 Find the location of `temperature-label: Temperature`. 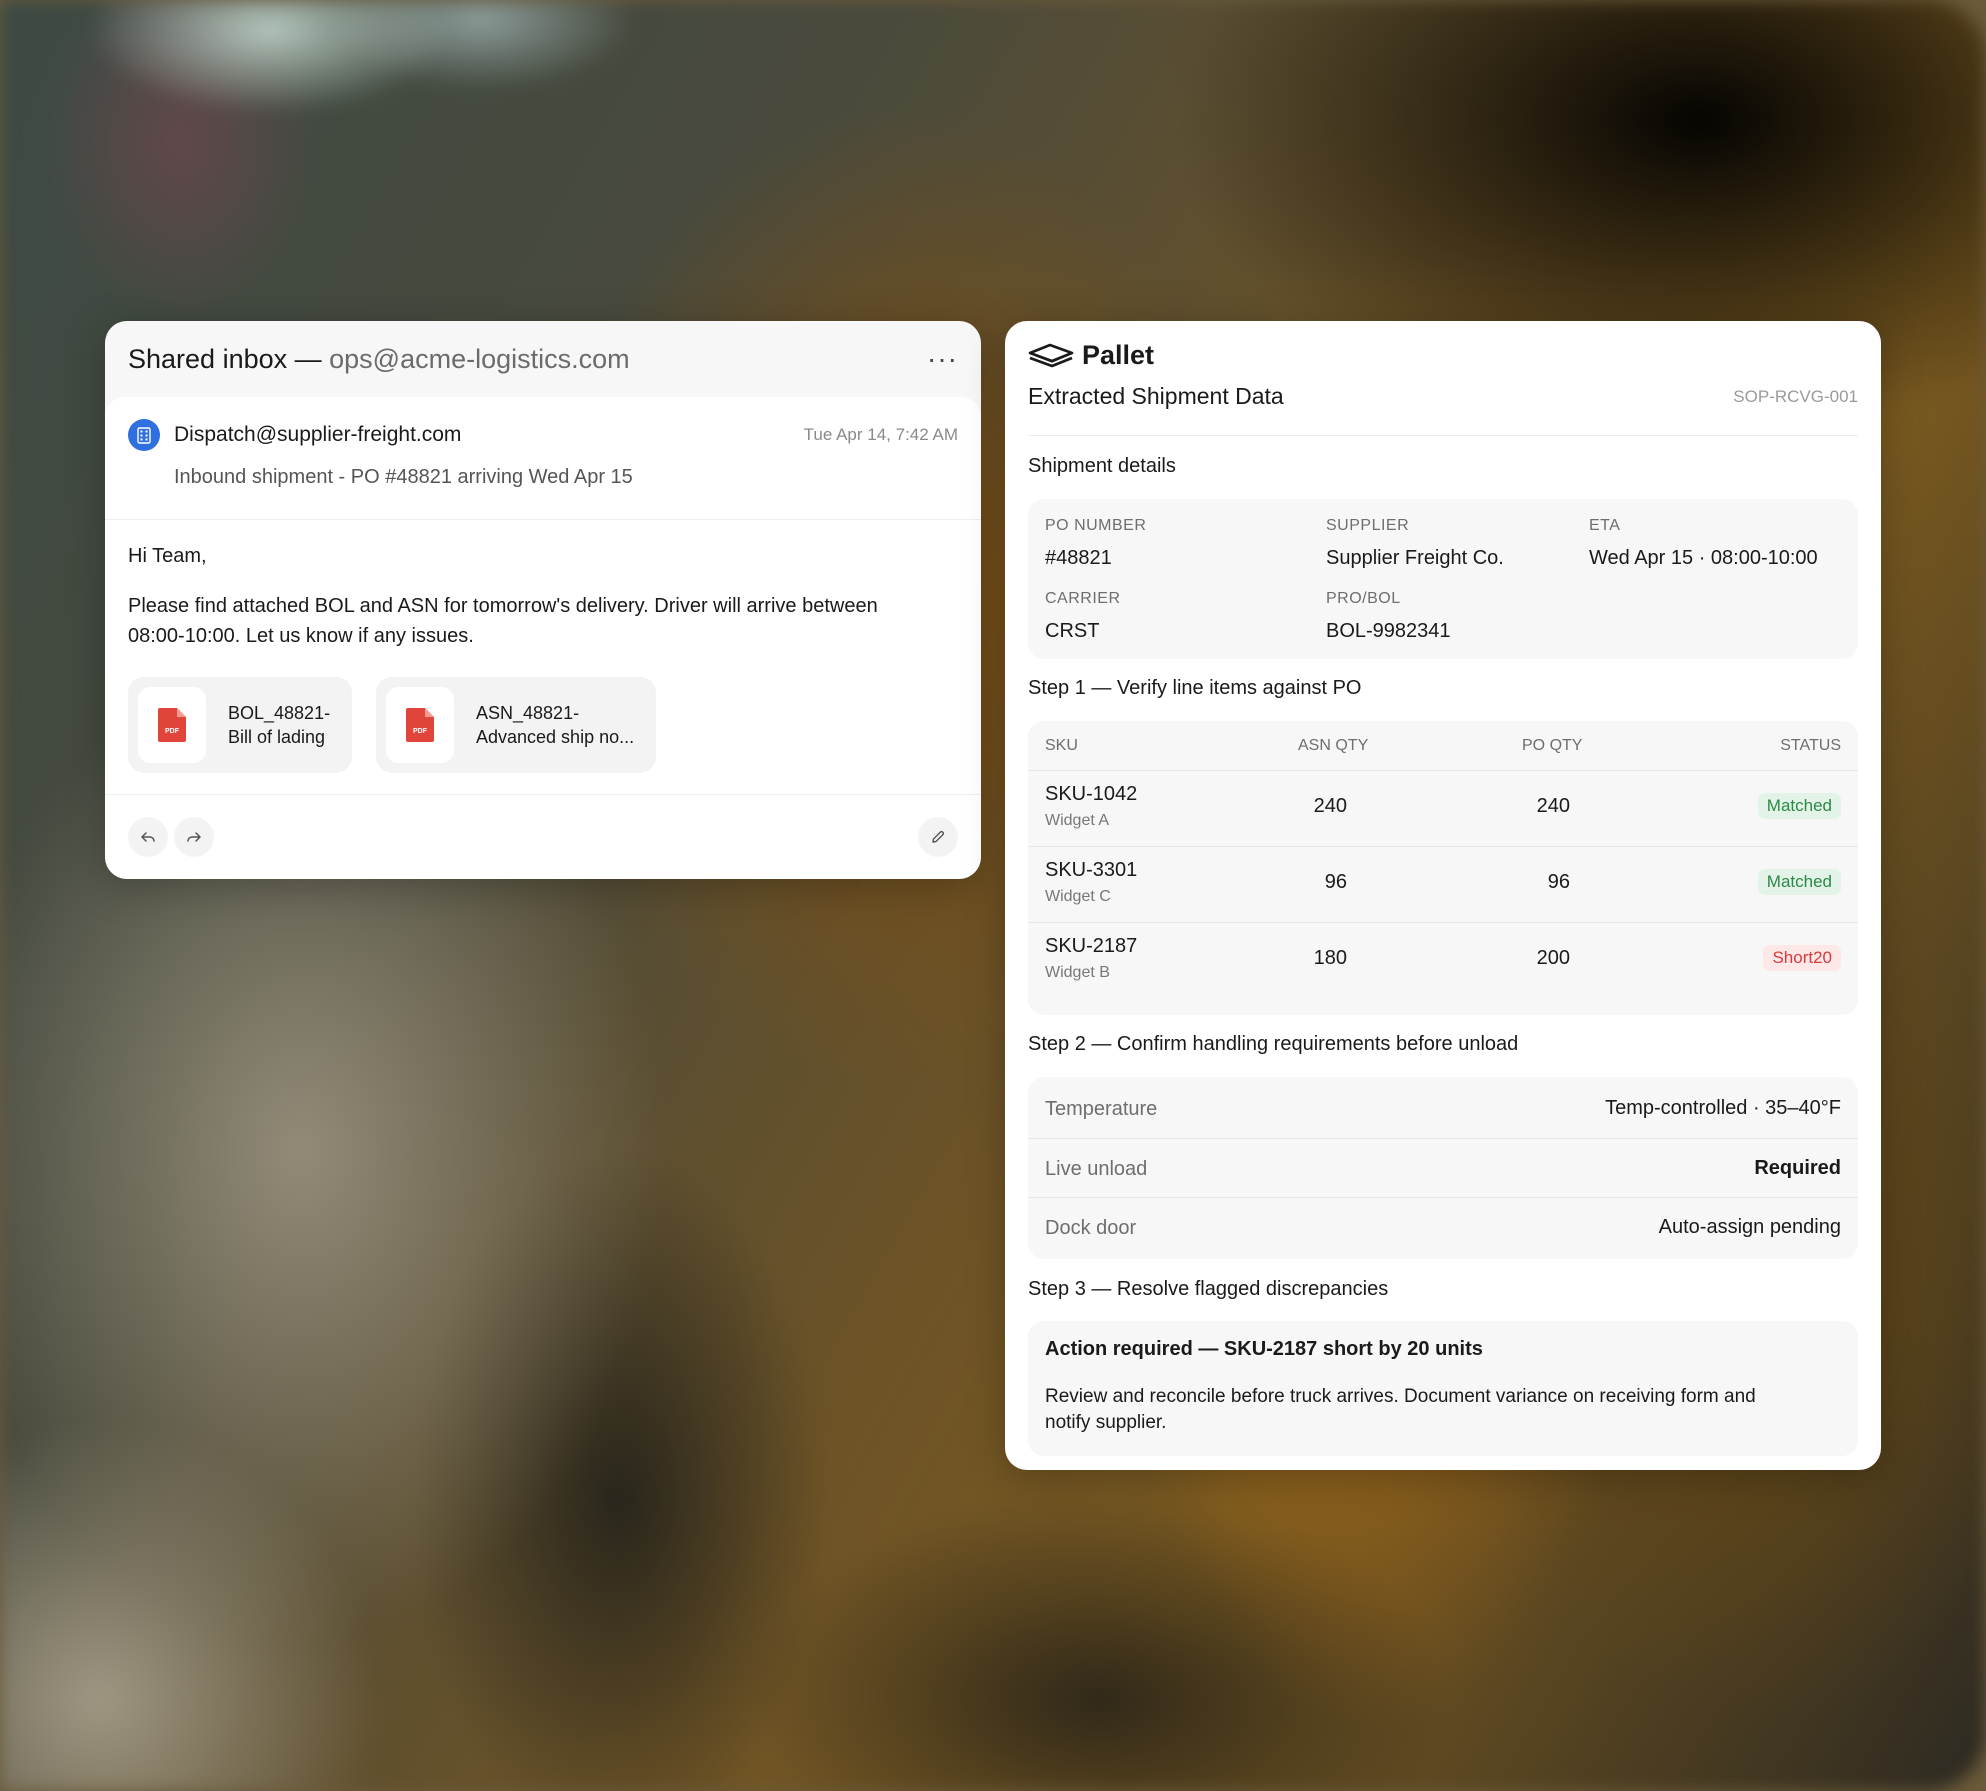

temperature-label: Temperature is located at coordinates (1101, 1109).